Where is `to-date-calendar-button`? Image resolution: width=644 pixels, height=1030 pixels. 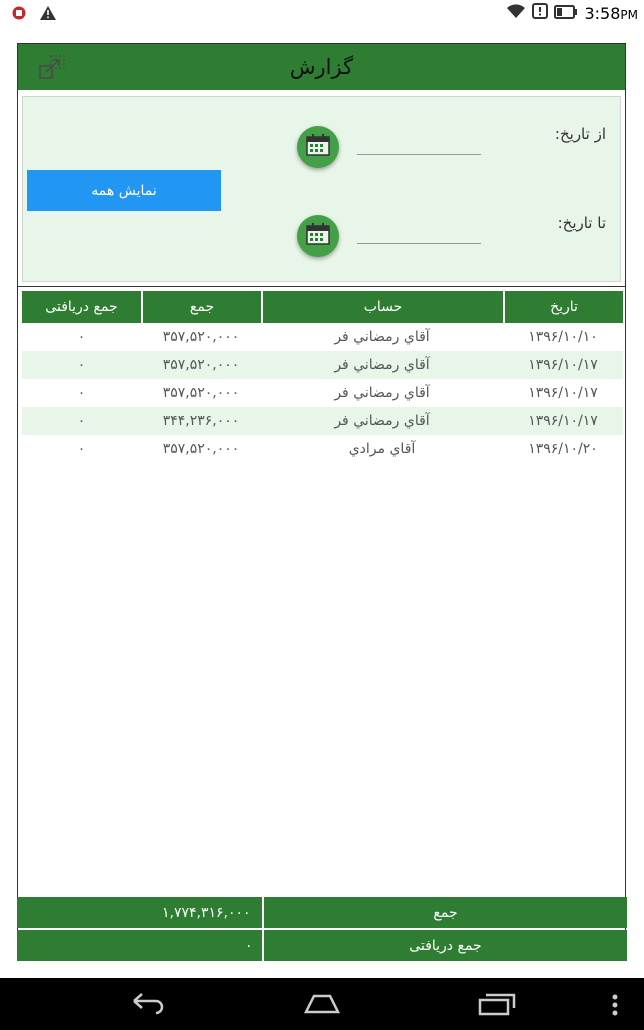
to-date-calendar-button is located at coordinates (318, 236).